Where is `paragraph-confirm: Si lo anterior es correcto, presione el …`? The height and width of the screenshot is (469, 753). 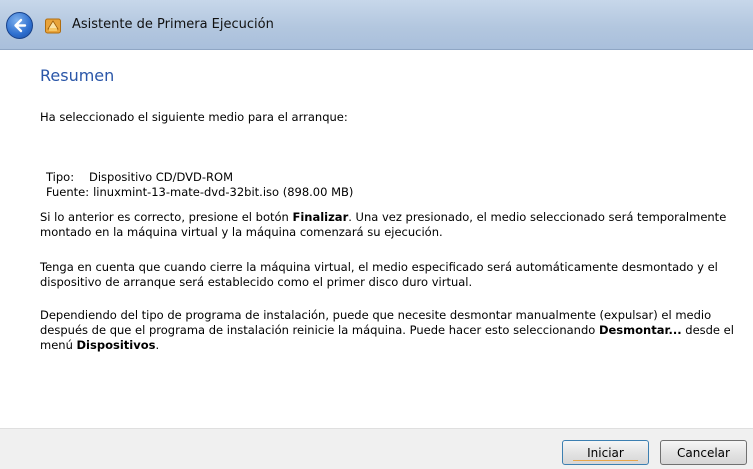 paragraph-confirm: Si lo anterior es correcto, presione el … is located at coordinates (395, 225).